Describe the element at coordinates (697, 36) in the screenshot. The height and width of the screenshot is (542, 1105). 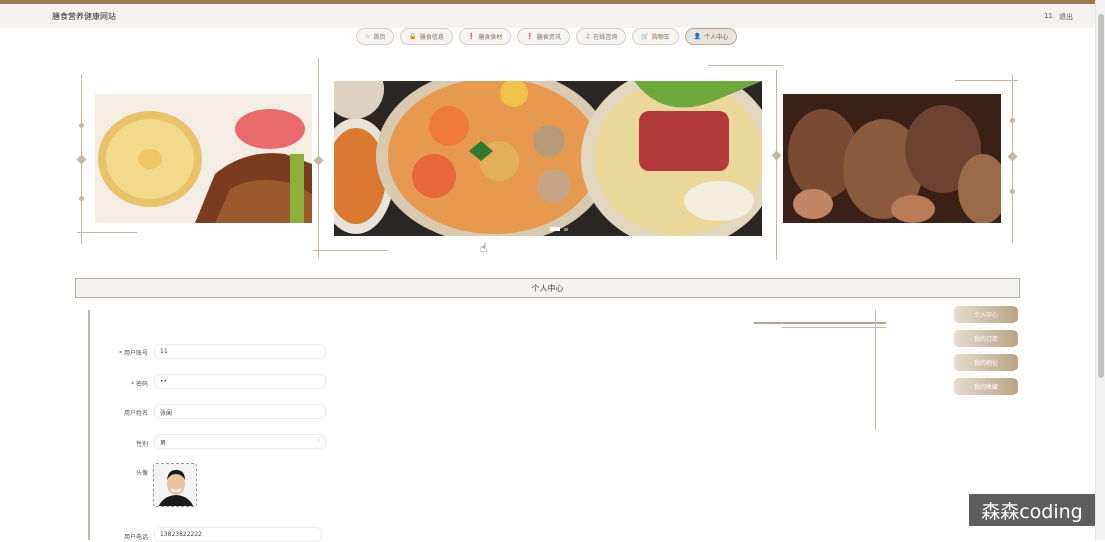
I see `user-icon: 👤` at that location.